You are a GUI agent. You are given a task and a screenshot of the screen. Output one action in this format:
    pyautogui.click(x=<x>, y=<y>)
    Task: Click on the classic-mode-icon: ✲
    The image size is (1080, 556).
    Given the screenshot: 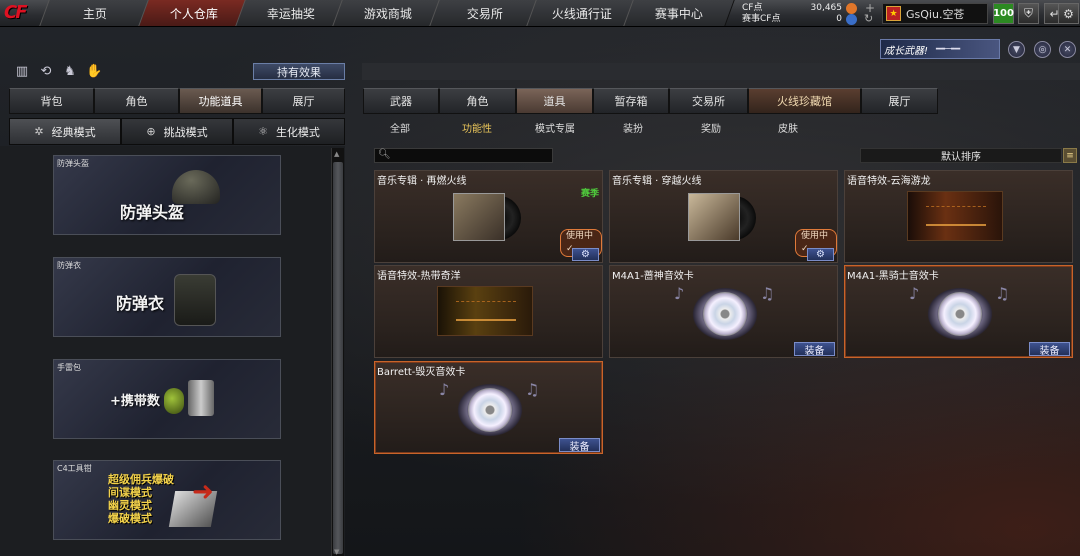 What is the action you would take?
    pyautogui.click(x=39, y=131)
    